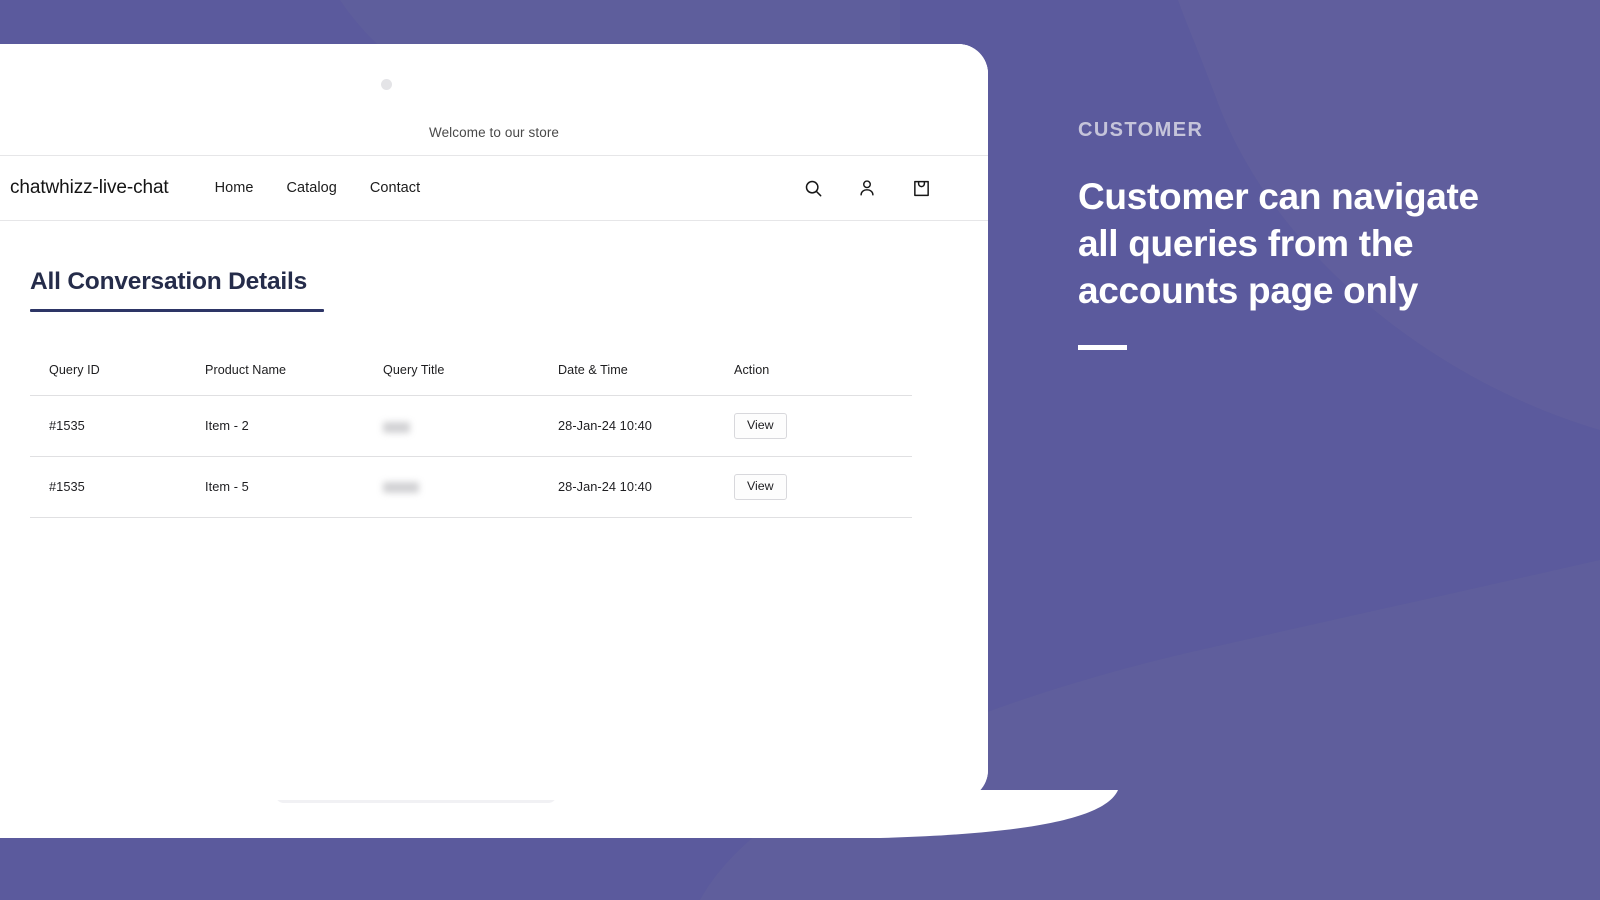  Describe the element at coordinates (593, 369) in the screenshot. I see `column-header-date-time: Date & Time` at that location.